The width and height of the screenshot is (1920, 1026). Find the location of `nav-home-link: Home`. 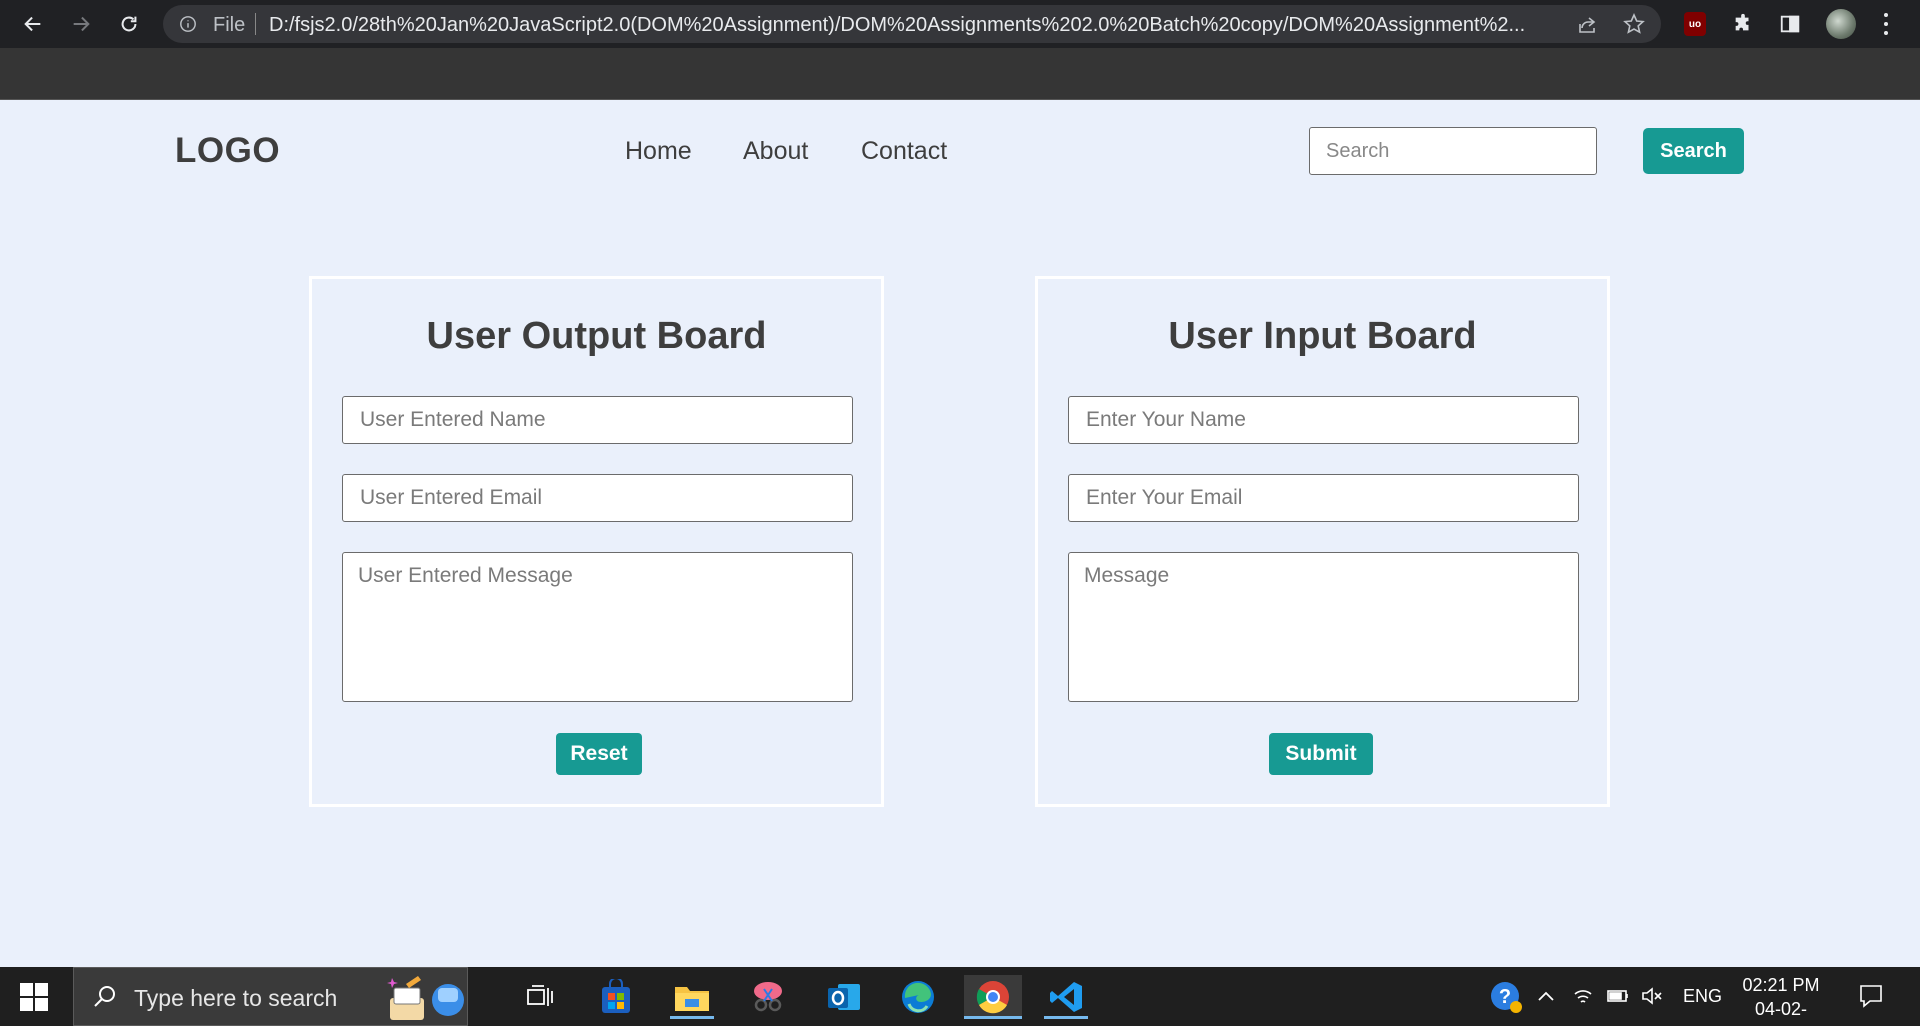

nav-home-link: Home is located at coordinates (658, 151).